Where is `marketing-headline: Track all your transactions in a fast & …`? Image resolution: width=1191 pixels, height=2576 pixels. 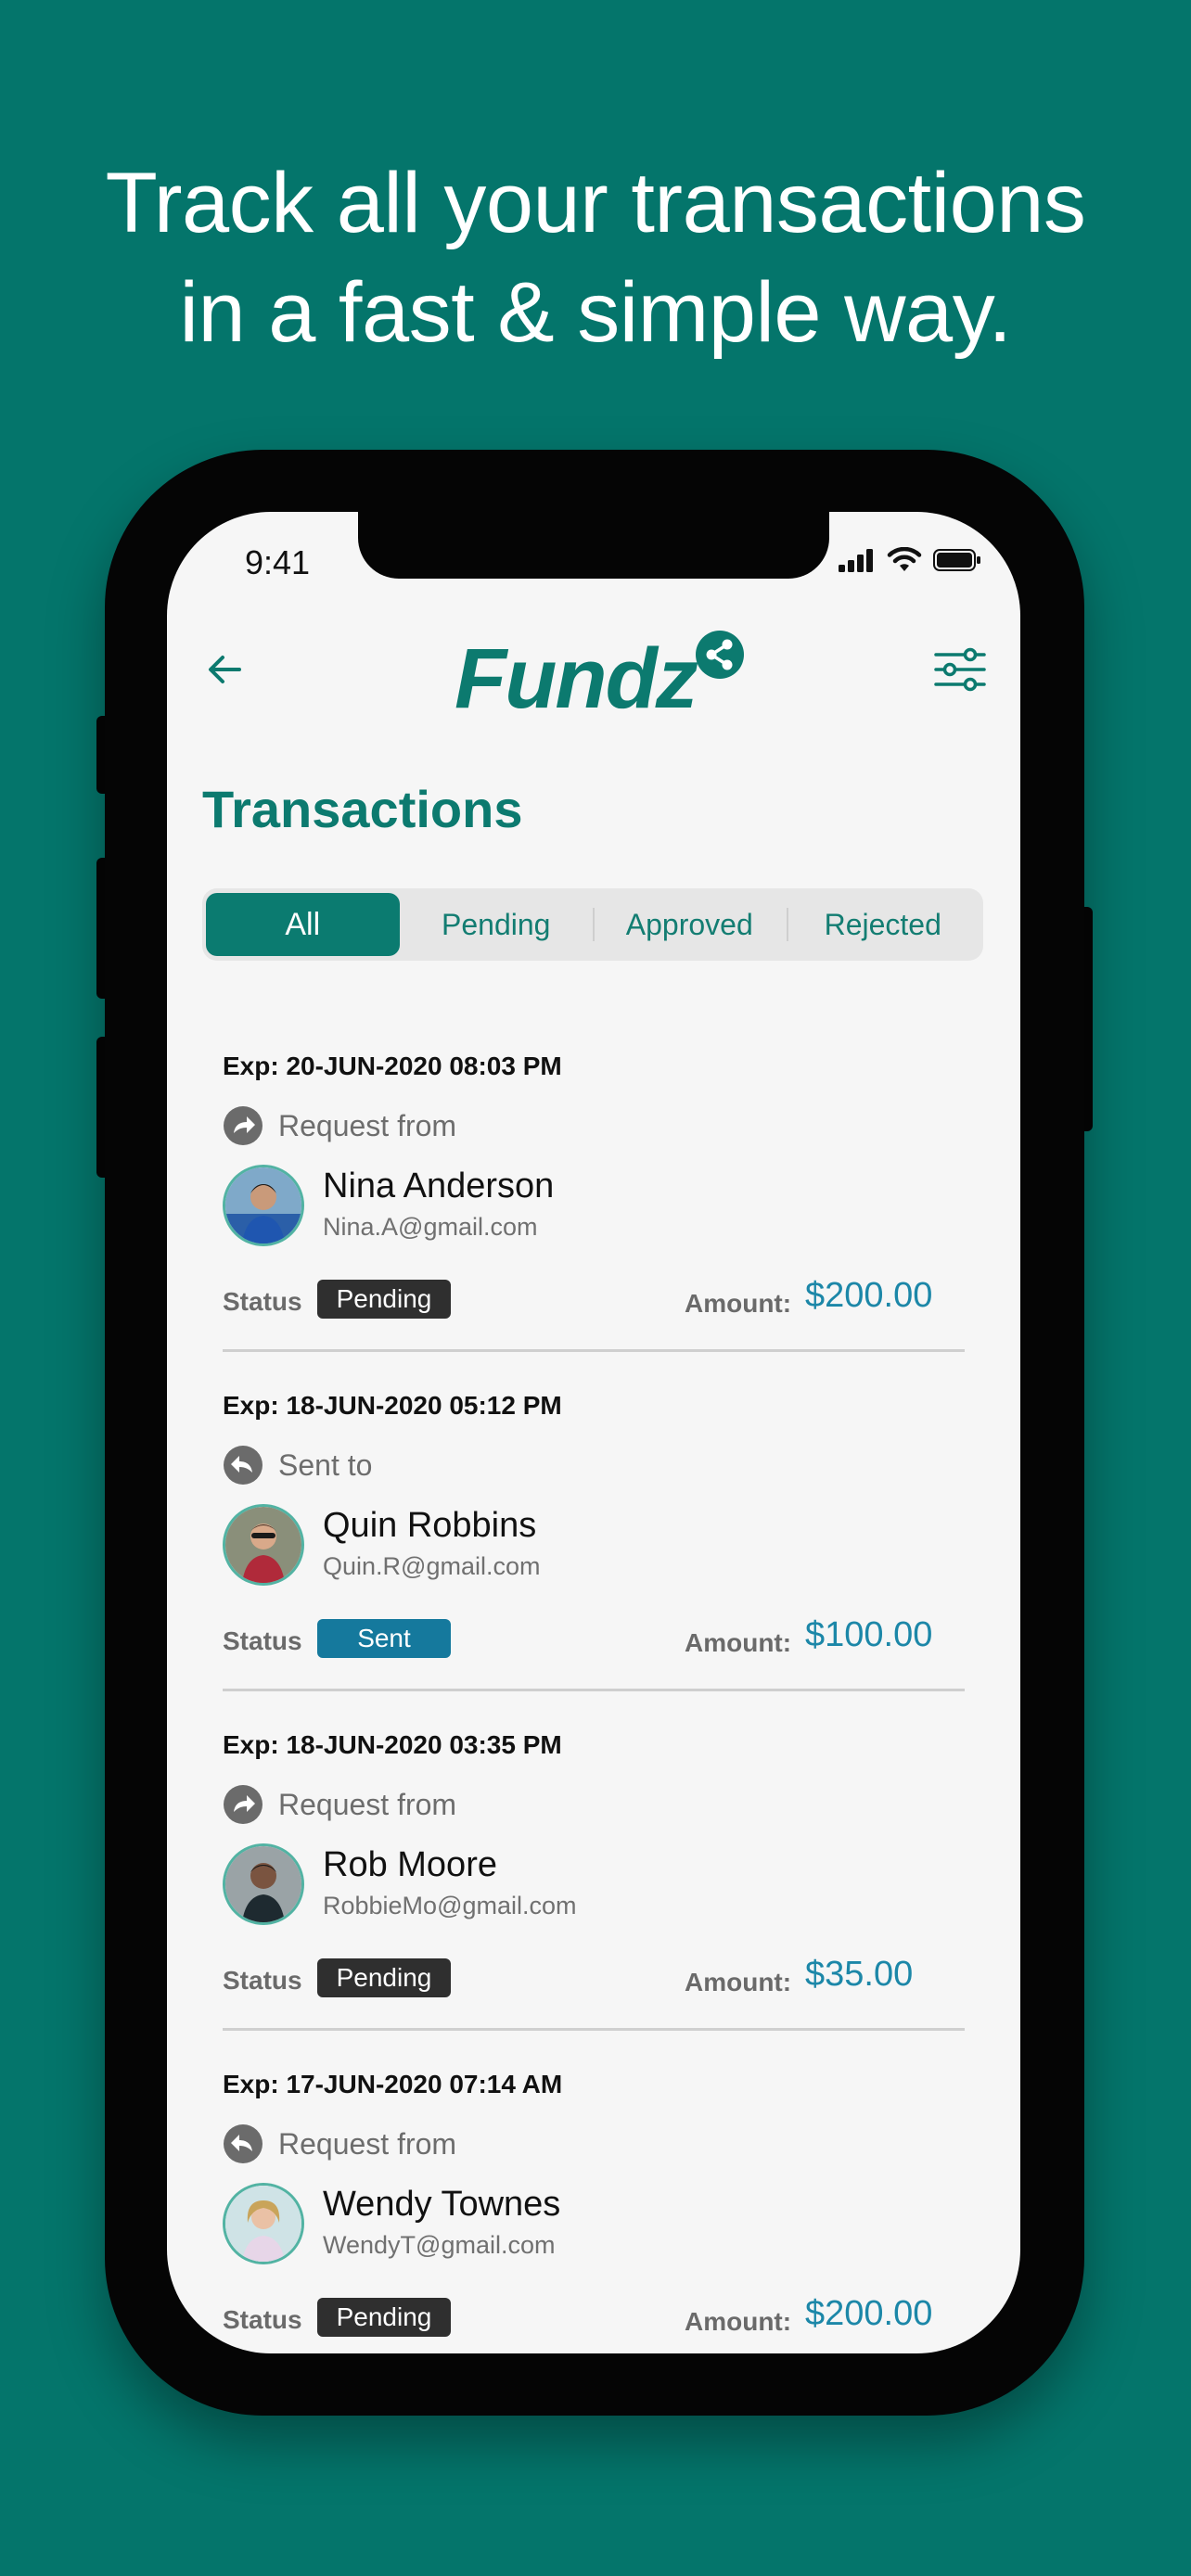
marketing-headline: Track all your transactions in a fast & … is located at coordinates (595, 257).